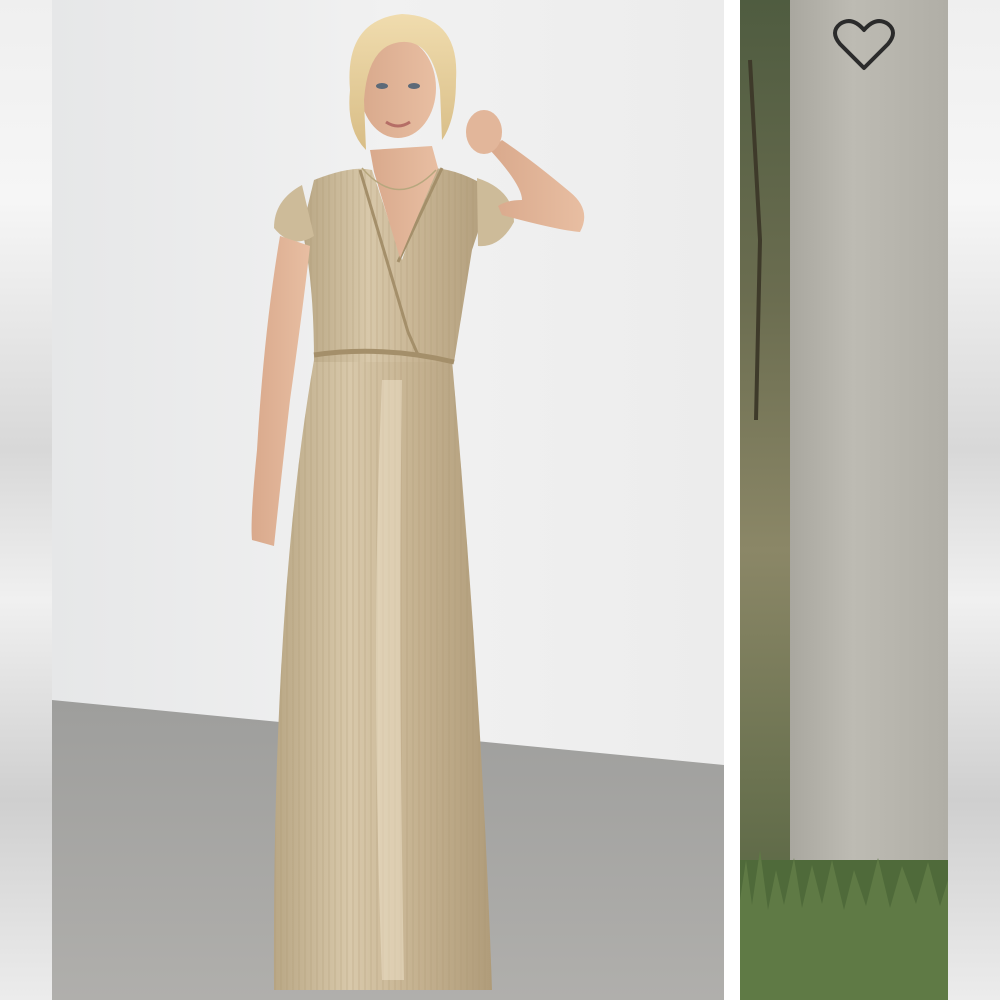 The height and width of the screenshot is (1000, 1000). I want to click on favorite-button, so click(864, 46).